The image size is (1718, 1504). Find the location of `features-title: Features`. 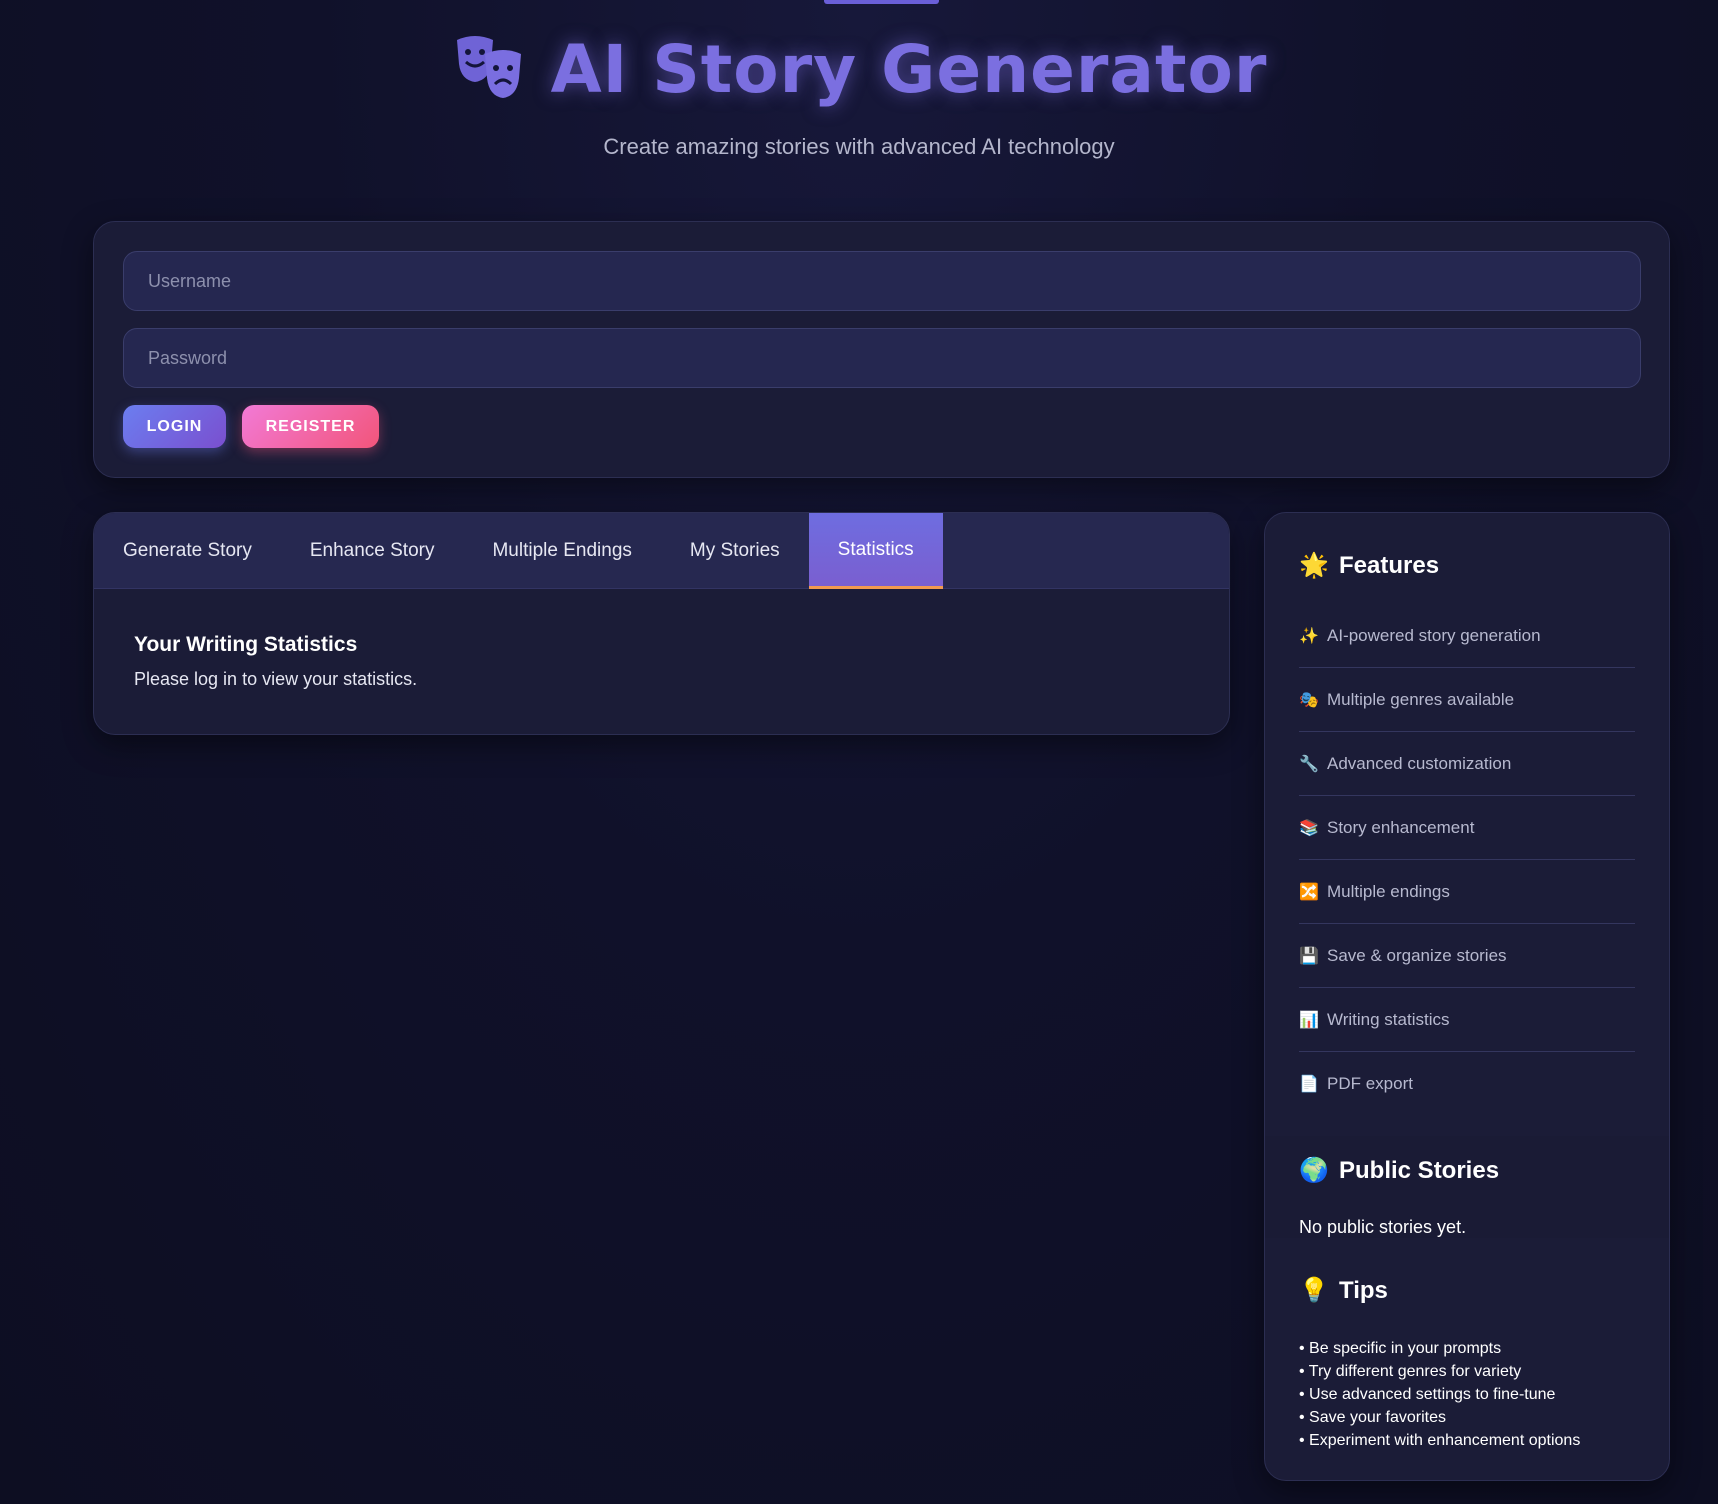

features-title: Features is located at coordinates (1389, 565).